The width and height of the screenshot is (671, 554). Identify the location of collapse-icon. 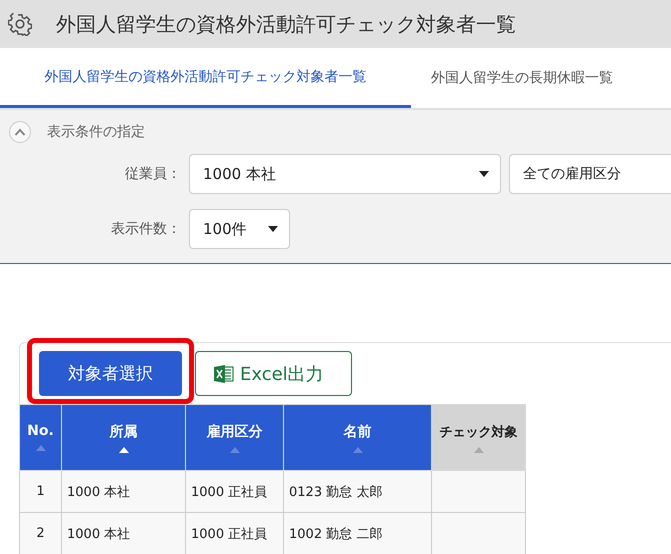
(20, 132).